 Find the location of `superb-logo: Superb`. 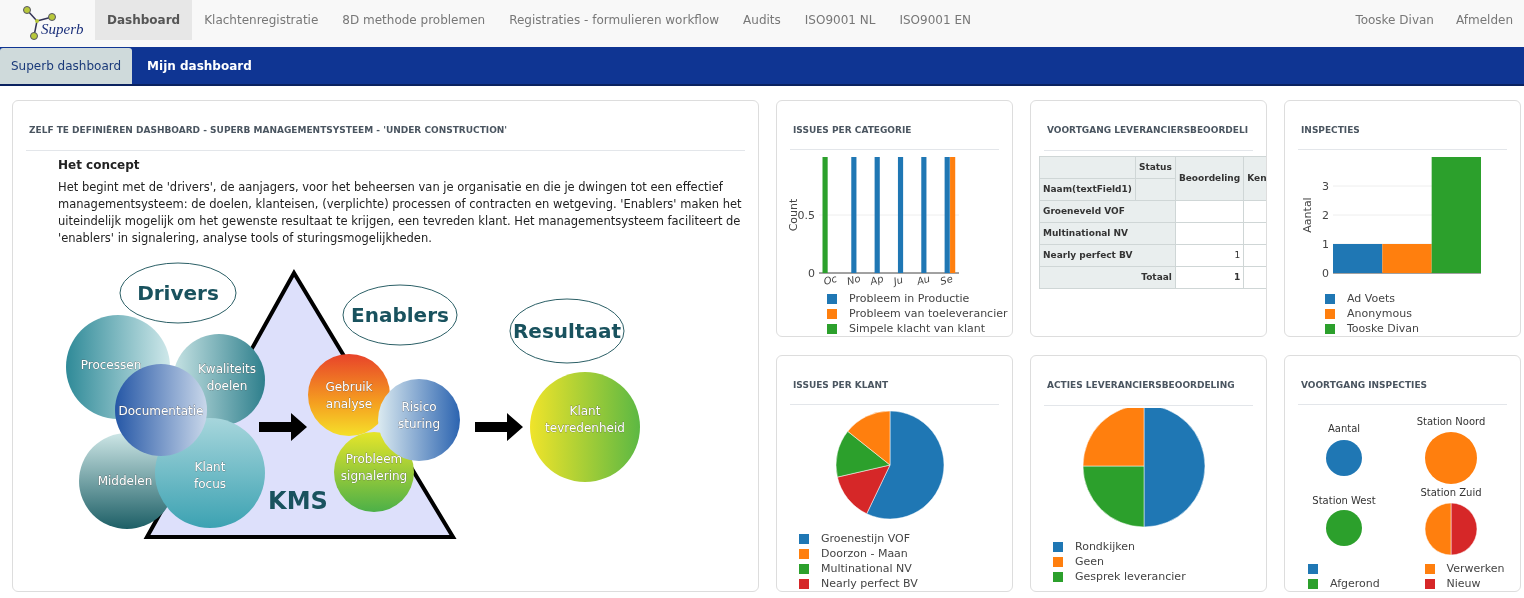

superb-logo: Superb is located at coordinates (47, 23).